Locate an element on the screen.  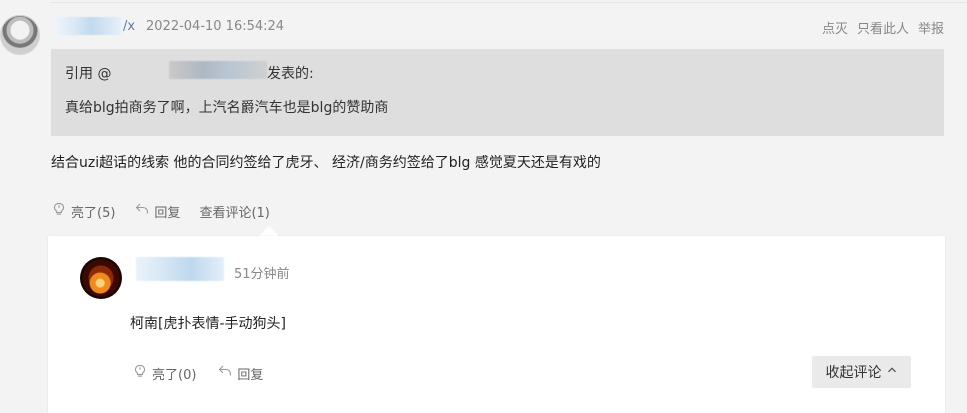
like-button: 亮了(5) is located at coordinates (83, 211).